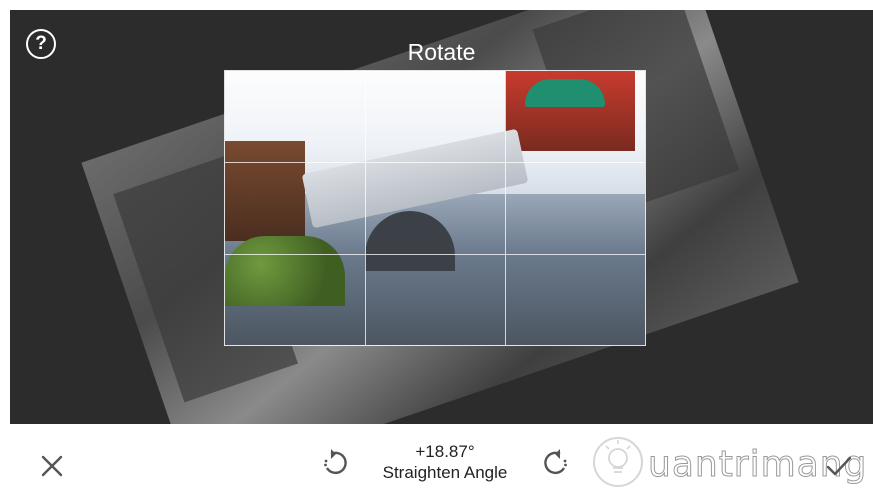 The width and height of the screenshot is (873, 499). Describe the element at coordinates (445, 462) in the screenshot. I see `straighten-angle-readout: +18.87° Straighten Angle` at that location.